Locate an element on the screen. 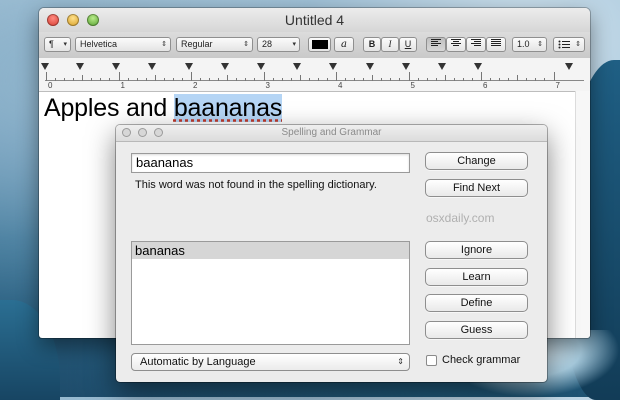  ruler-number: 3 is located at coordinates (267, 85).